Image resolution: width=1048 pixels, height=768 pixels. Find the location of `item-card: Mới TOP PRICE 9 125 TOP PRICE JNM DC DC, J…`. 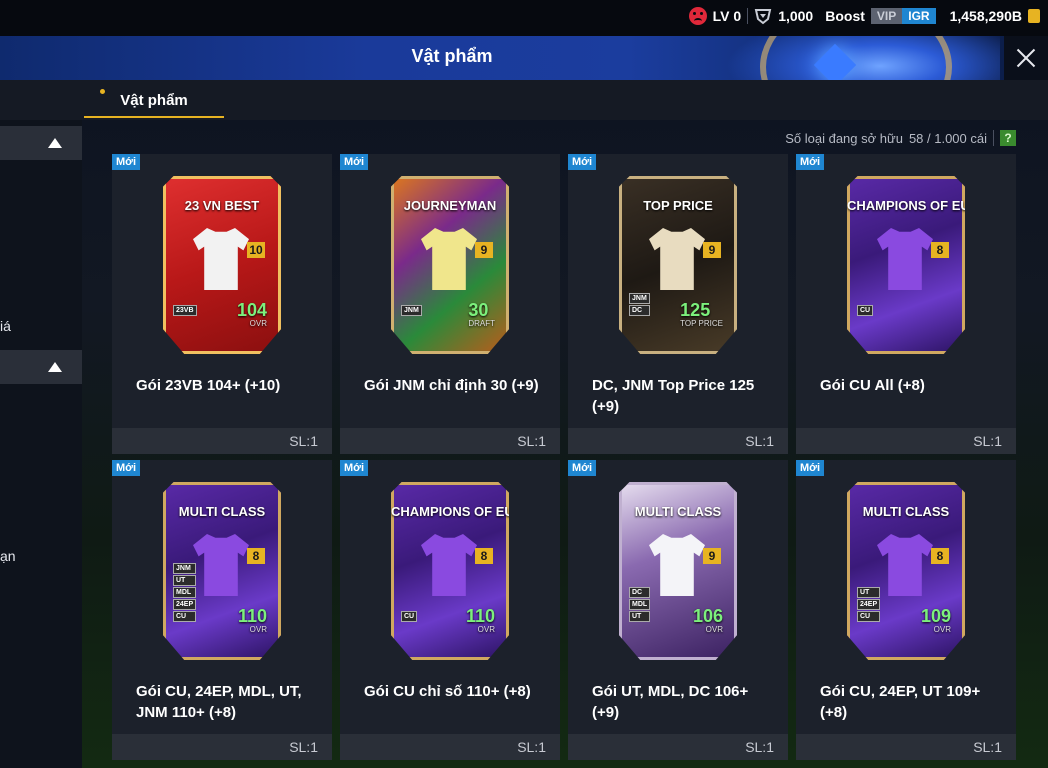

item-card: Mới TOP PRICE 9 125 TOP PRICE JNM DC DC, J… is located at coordinates (678, 304).